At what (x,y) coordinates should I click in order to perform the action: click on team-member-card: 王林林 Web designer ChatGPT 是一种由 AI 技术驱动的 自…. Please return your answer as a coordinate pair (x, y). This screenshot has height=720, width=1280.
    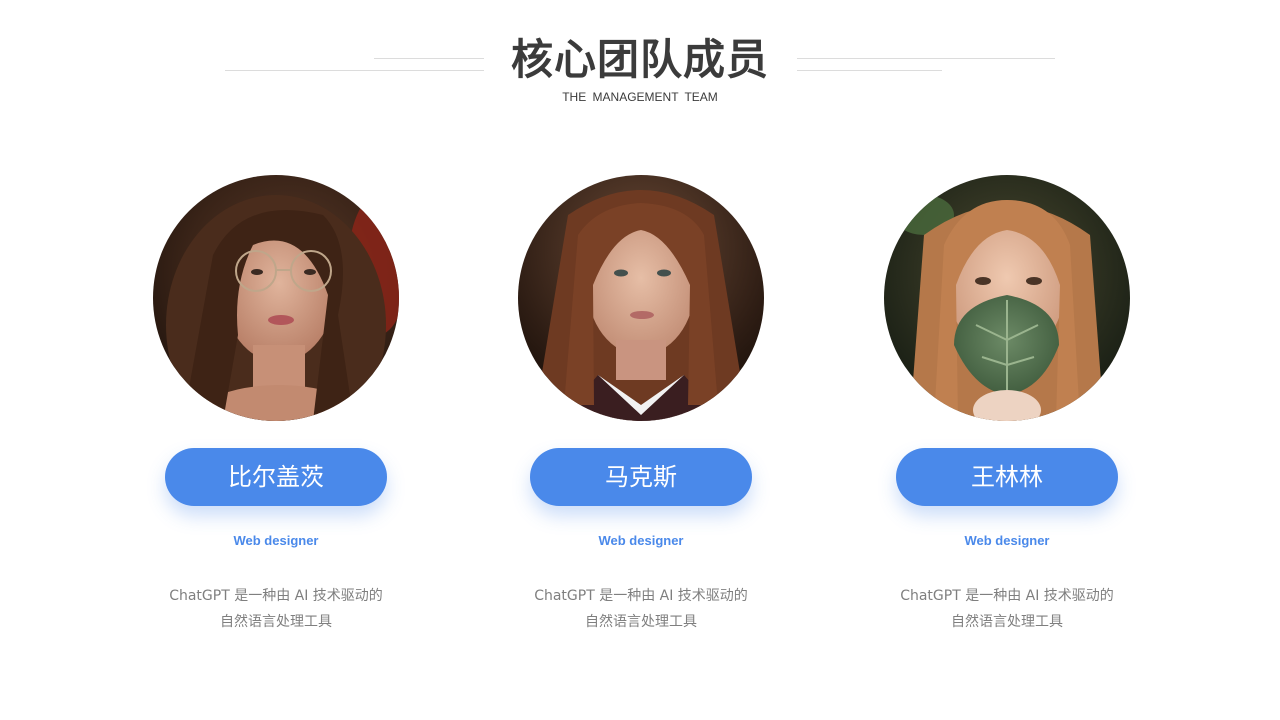
    Looking at the image, I should click on (1007, 410).